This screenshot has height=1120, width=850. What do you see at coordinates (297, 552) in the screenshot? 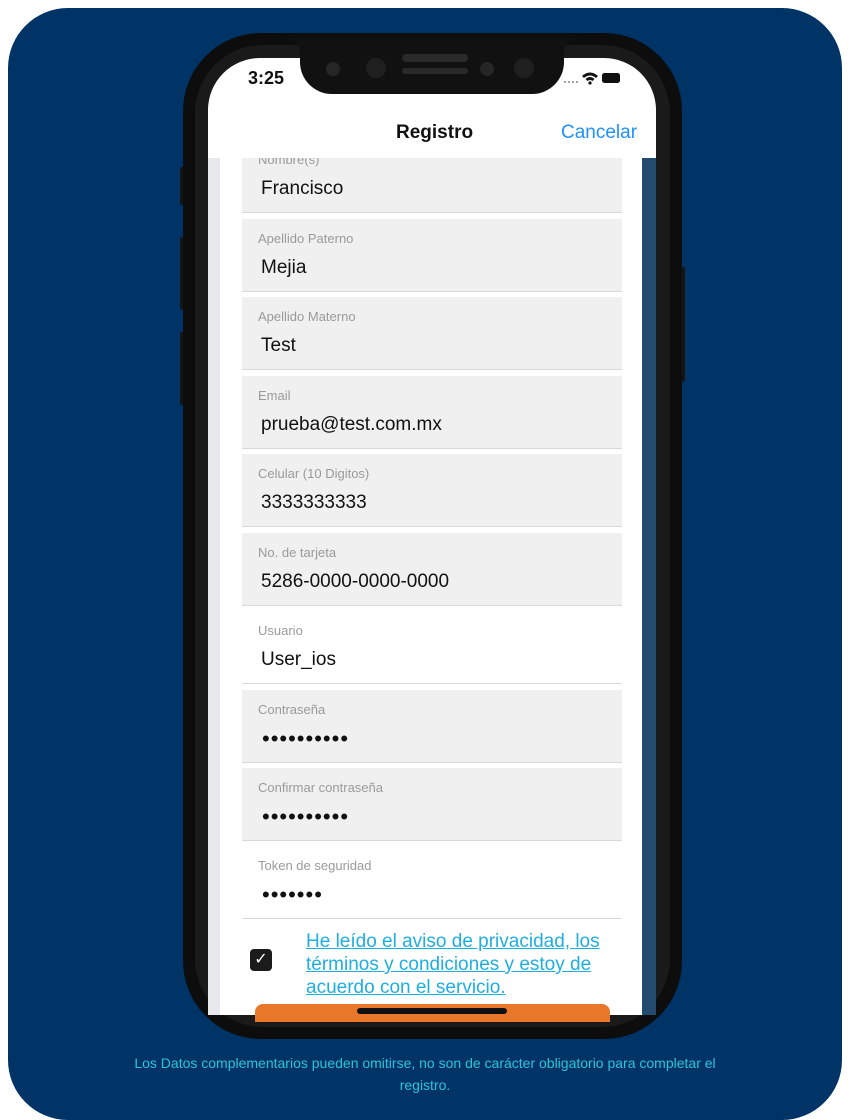
I see `card-number-label: No. de tarjeta` at bounding box center [297, 552].